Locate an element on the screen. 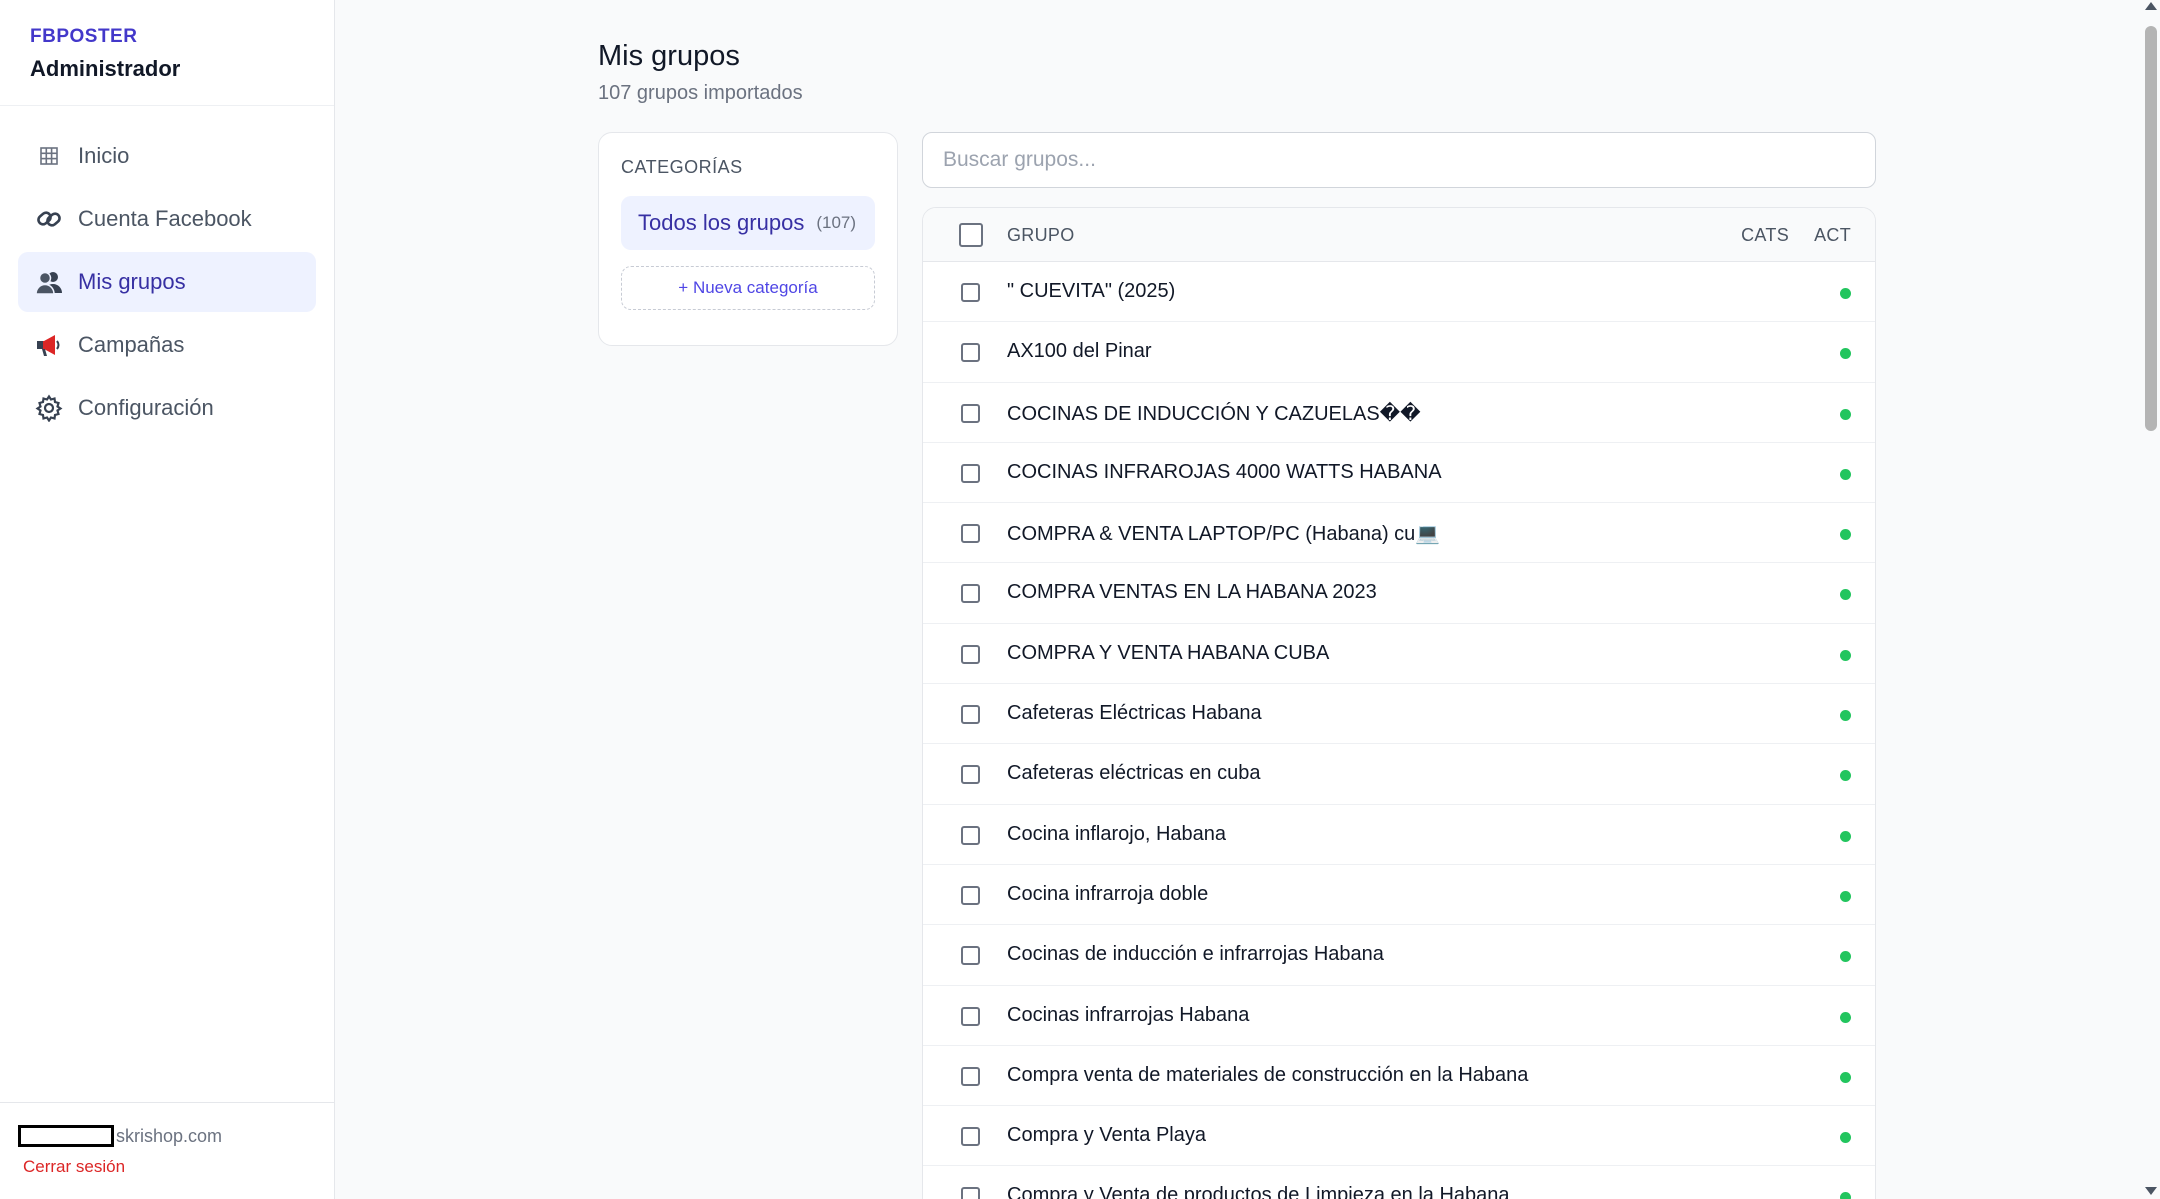 This screenshot has width=2160, height=1199. users-icon is located at coordinates (49, 282).